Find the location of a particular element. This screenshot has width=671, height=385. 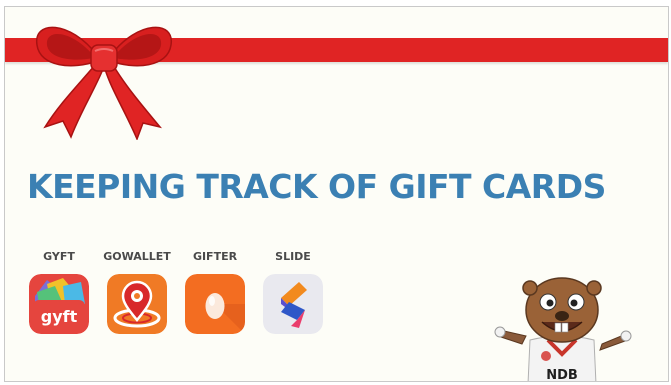

app-label-slide: SLIDE is located at coordinates (293, 256).